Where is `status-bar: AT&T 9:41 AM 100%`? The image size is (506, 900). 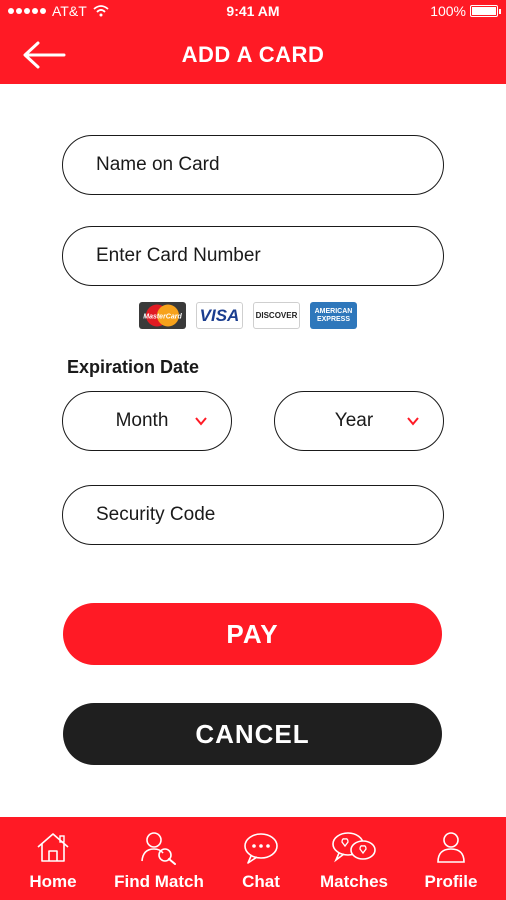
status-bar: AT&T 9:41 AM 100% is located at coordinates (253, 12).